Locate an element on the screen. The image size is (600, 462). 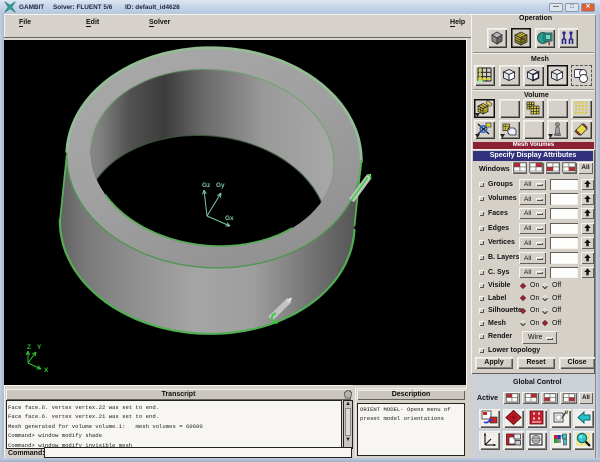
svg-text: Y is located at coordinates (39, 347).